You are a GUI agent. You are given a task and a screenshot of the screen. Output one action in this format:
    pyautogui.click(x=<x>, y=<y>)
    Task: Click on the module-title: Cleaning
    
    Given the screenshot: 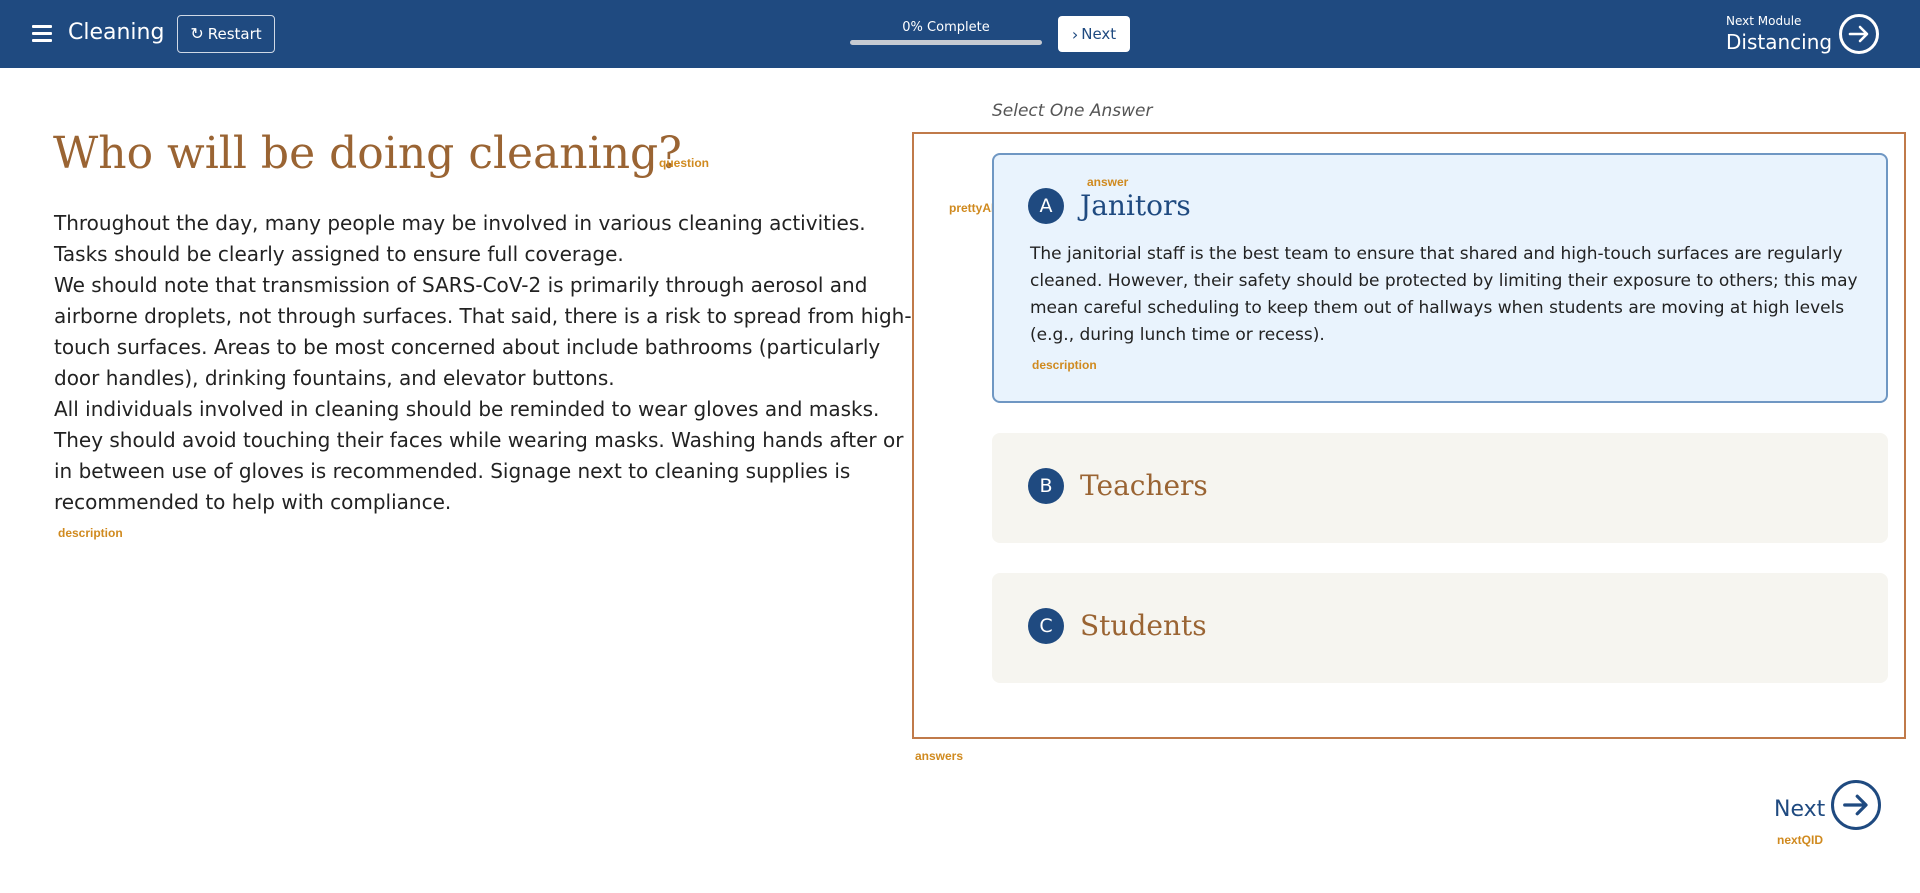 What is the action you would take?
    pyautogui.click(x=116, y=32)
    